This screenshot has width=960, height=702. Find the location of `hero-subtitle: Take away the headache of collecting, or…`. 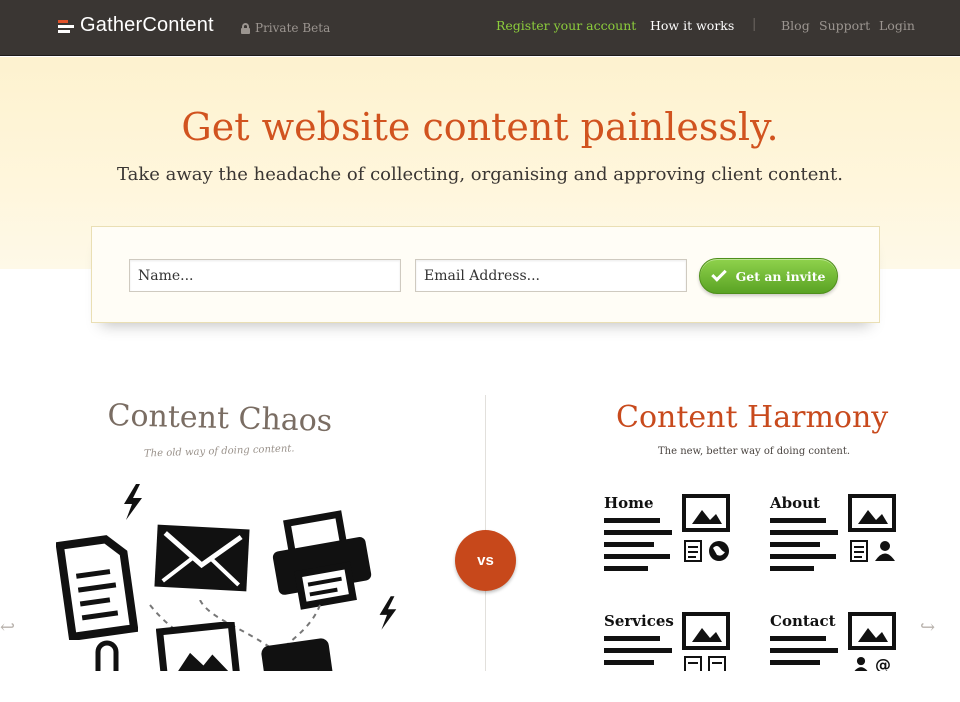

hero-subtitle: Take away the headache of collecting, or… is located at coordinates (480, 174).